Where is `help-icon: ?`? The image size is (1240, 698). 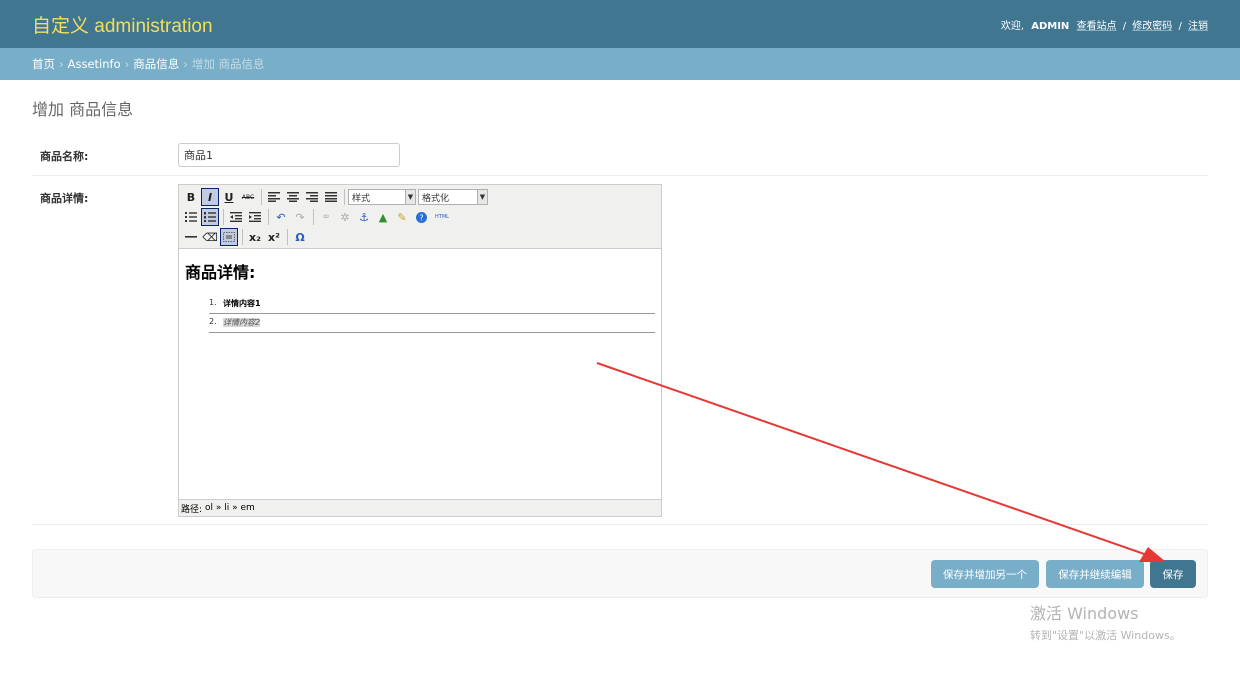 help-icon: ? is located at coordinates (421, 217).